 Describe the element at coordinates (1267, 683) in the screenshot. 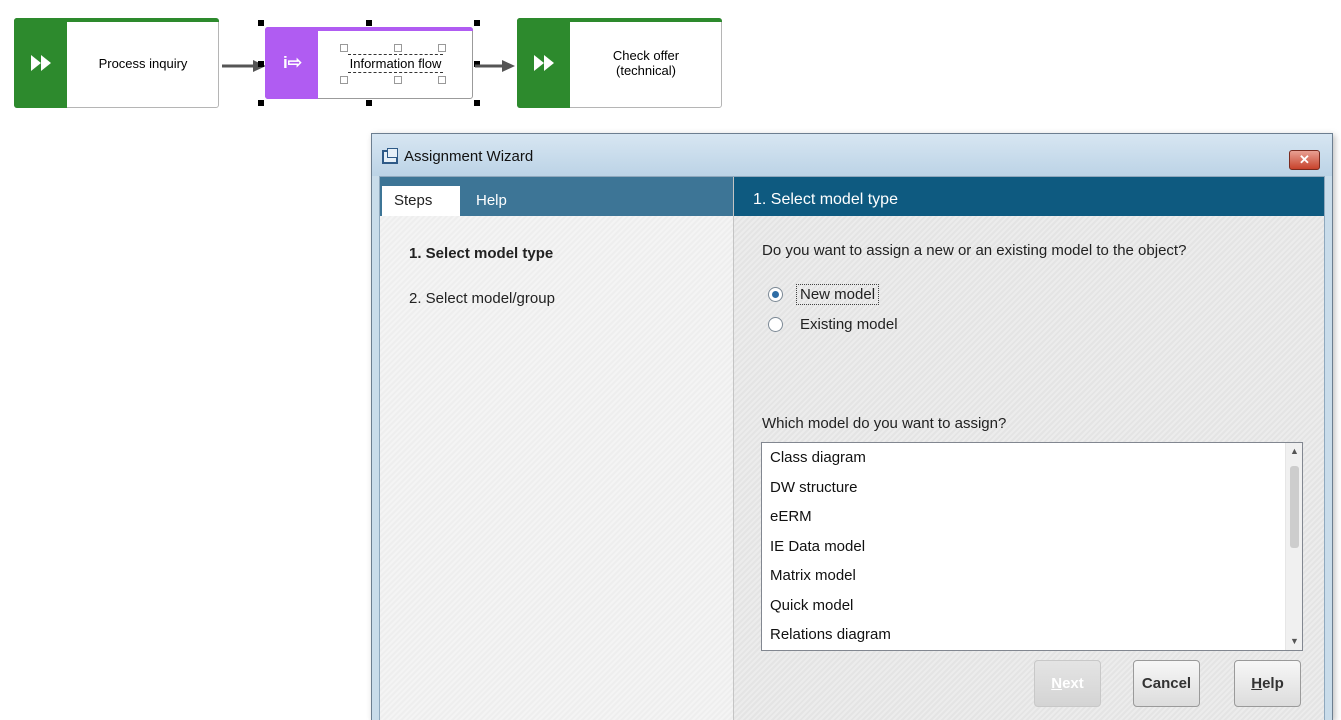

I see `help-button: Help` at that location.